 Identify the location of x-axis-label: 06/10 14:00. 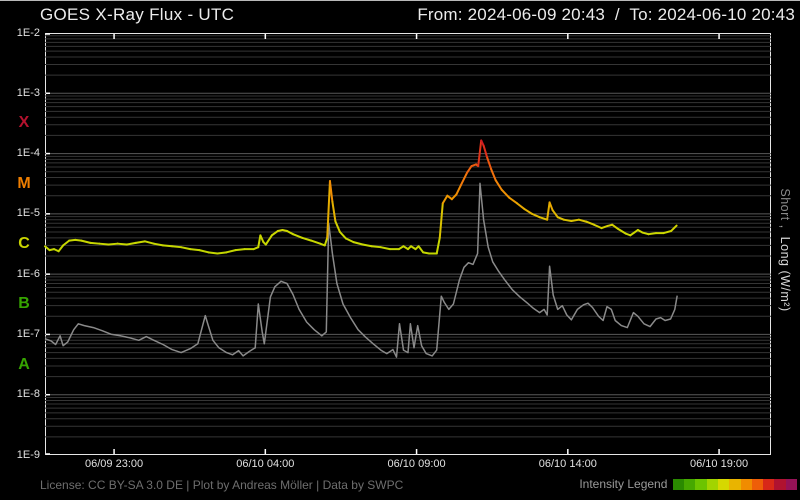
(567, 464).